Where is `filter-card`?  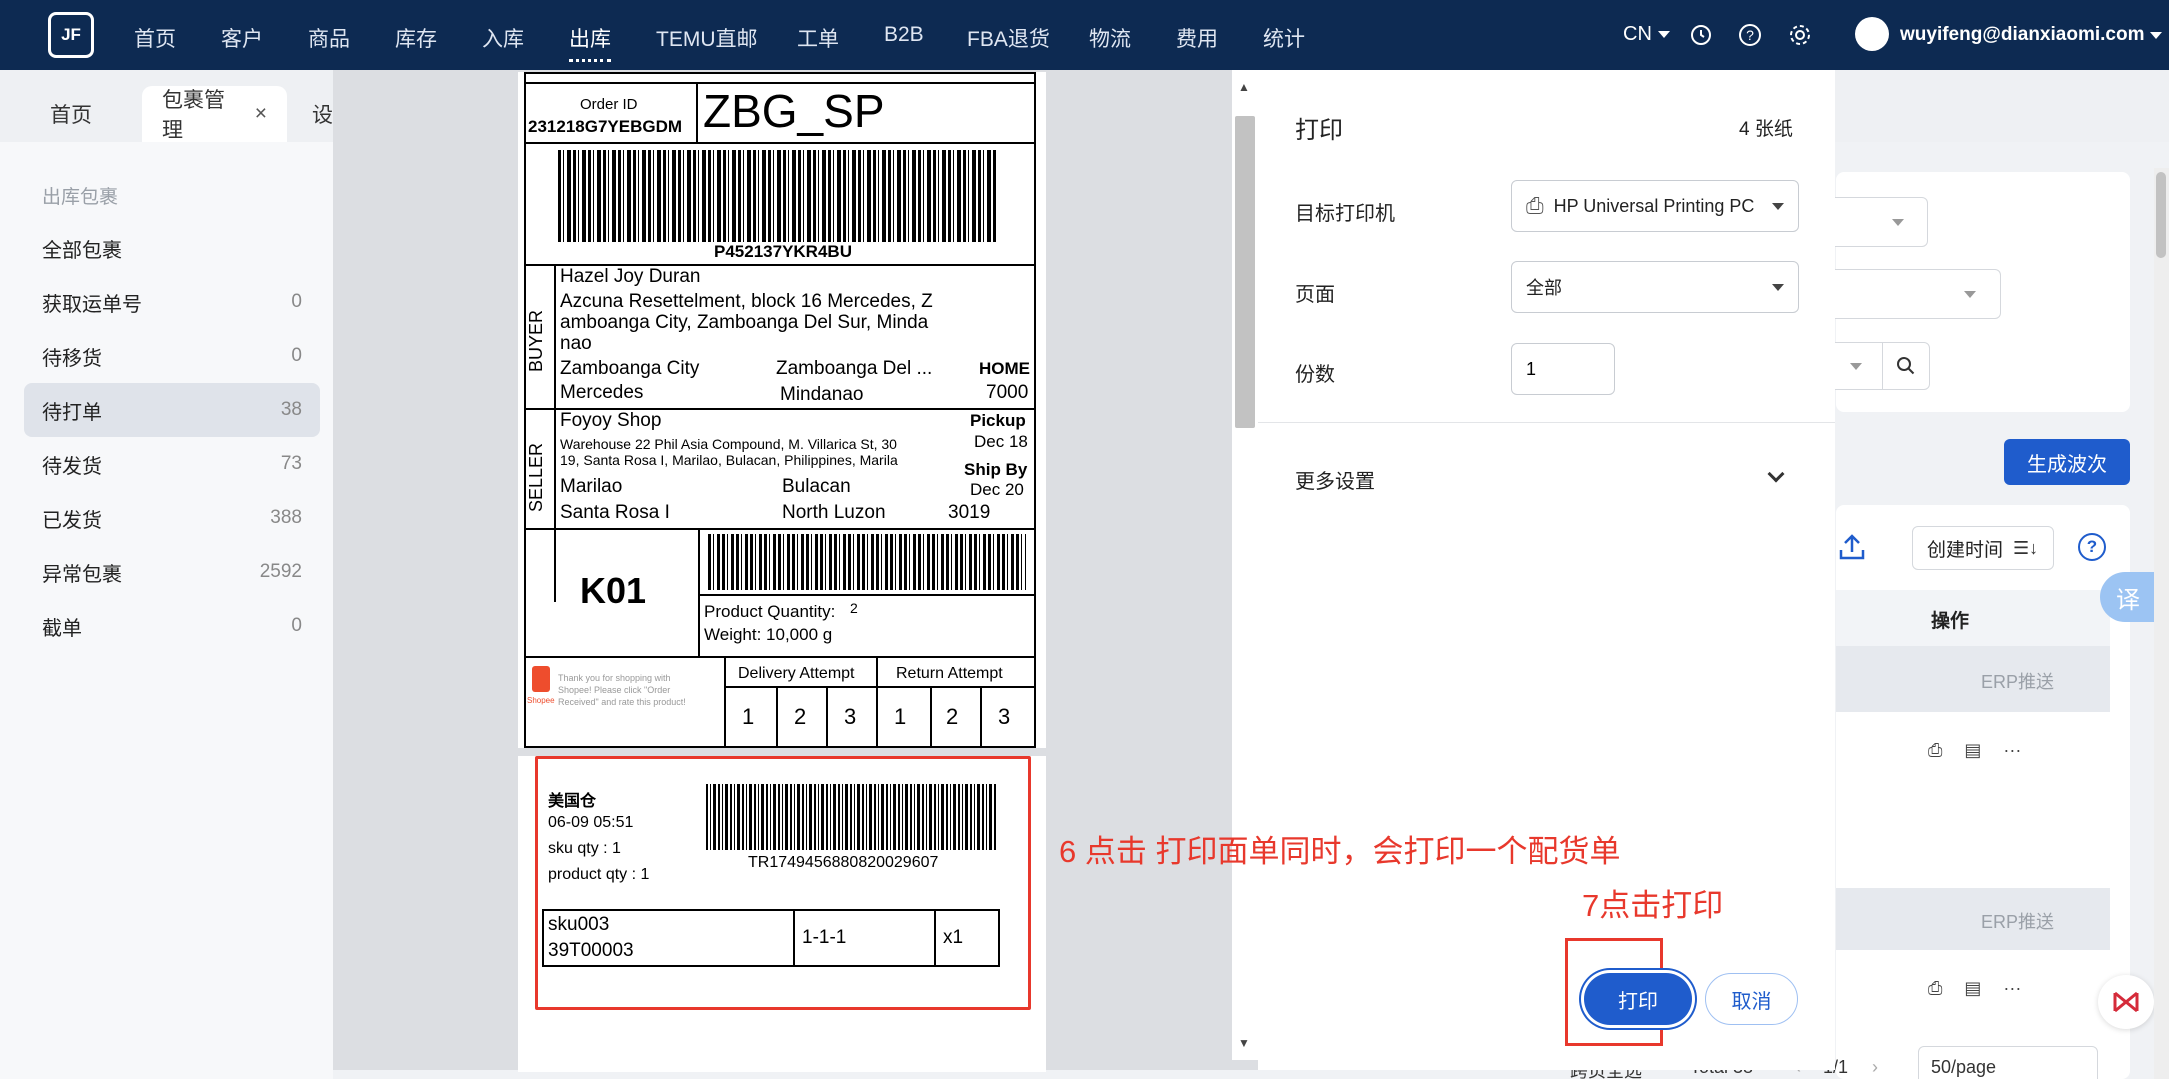
filter-card is located at coordinates (1978, 292).